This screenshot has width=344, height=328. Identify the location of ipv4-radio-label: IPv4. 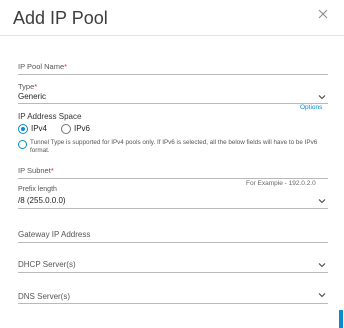
(39, 128).